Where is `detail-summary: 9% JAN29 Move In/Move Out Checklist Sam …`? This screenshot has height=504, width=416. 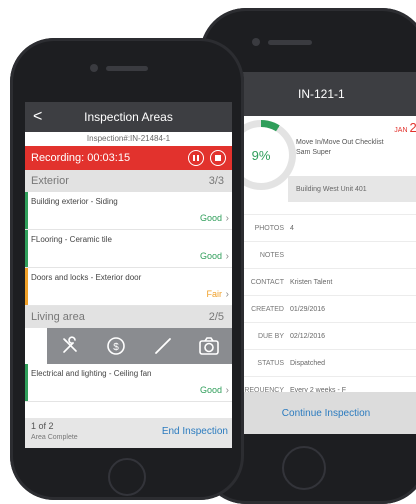
detail-summary: 9% JAN29 Move In/Move Out Checklist Sam … is located at coordinates (320, 165).